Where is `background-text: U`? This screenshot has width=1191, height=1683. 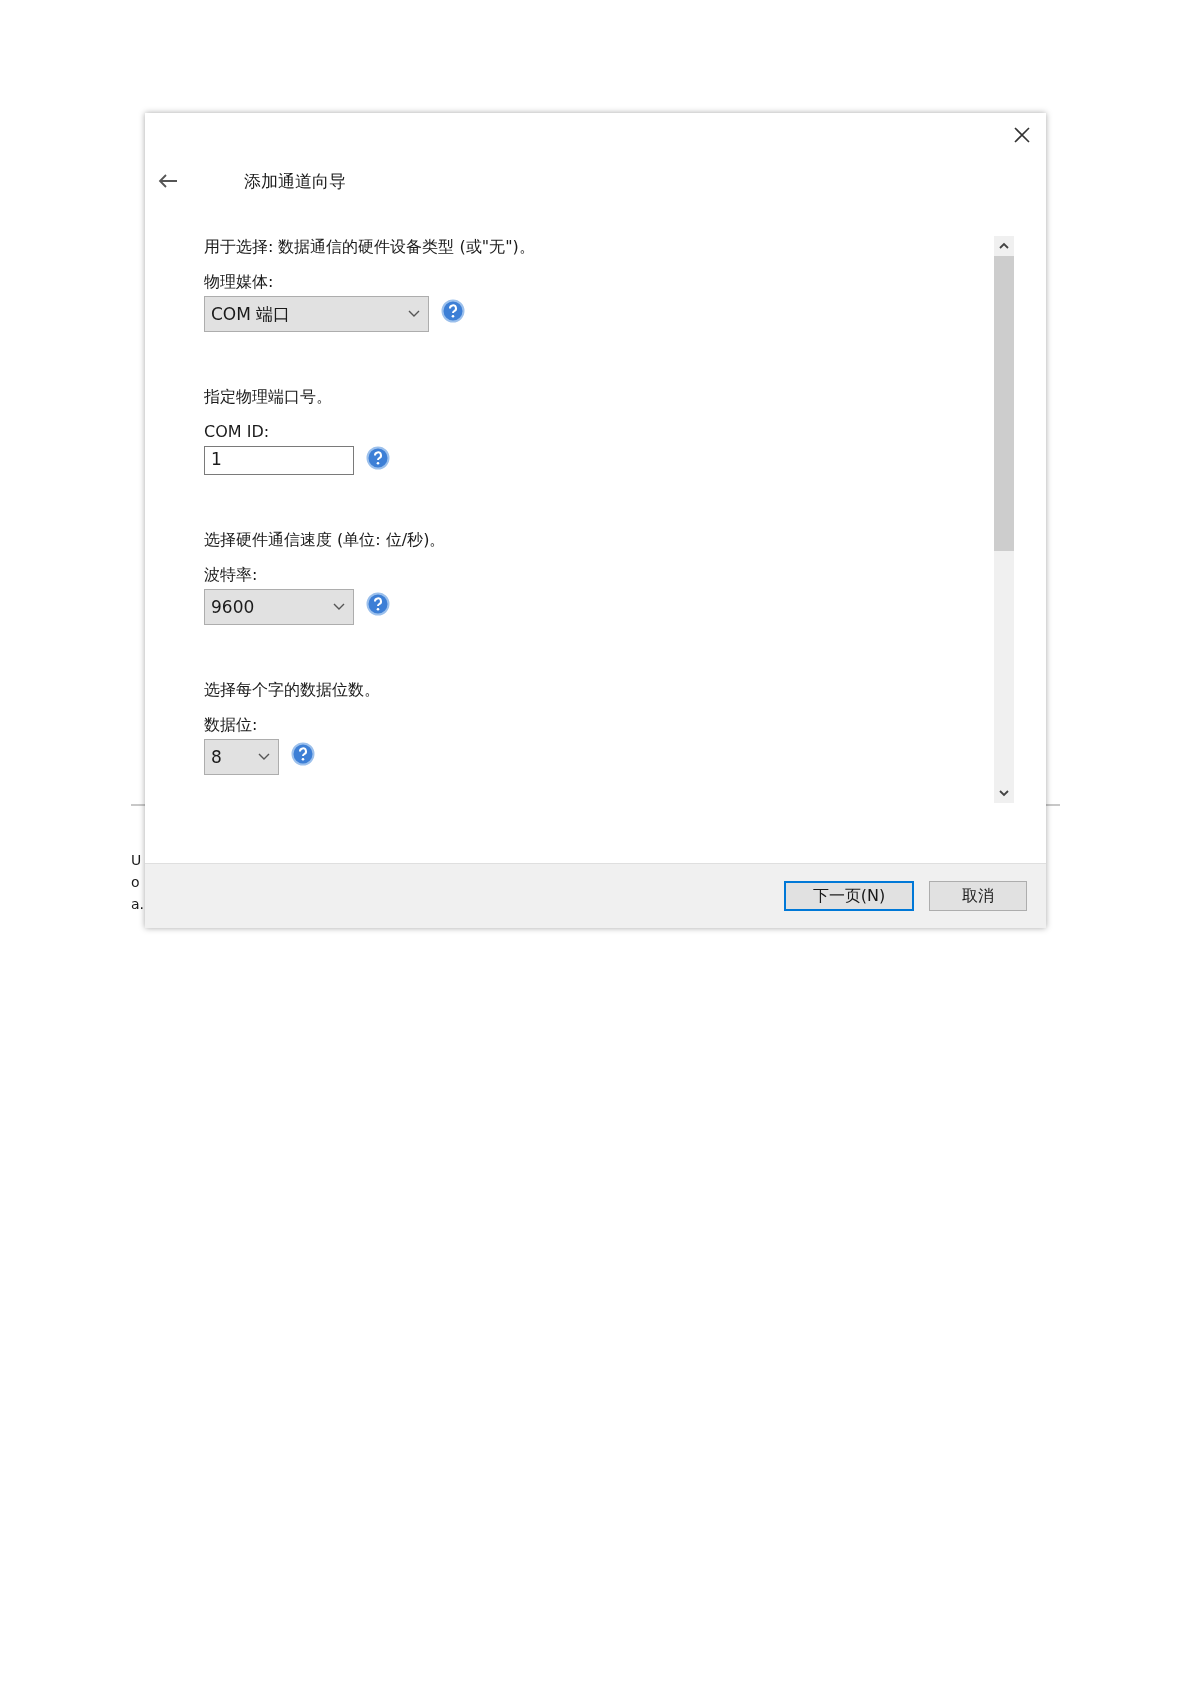
background-text: U is located at coordinates (137, 860).